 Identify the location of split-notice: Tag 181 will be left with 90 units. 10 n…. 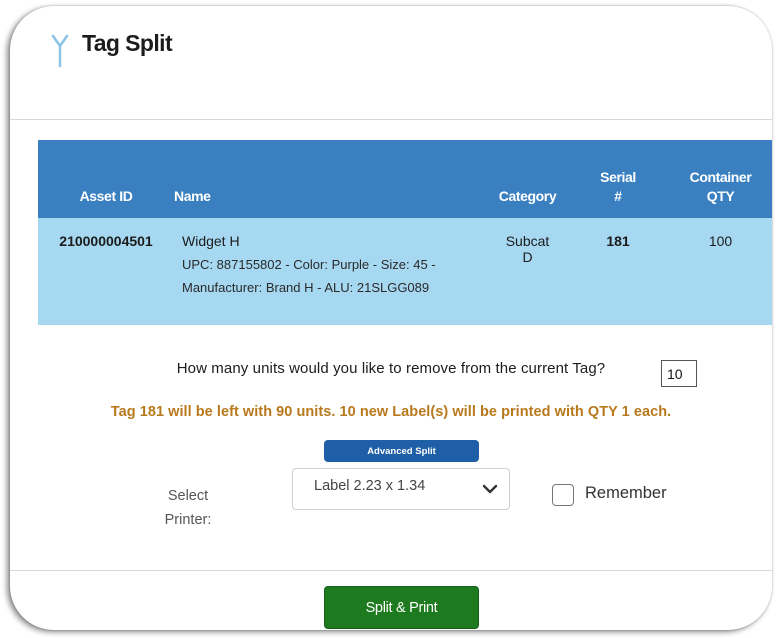
(391, 412).